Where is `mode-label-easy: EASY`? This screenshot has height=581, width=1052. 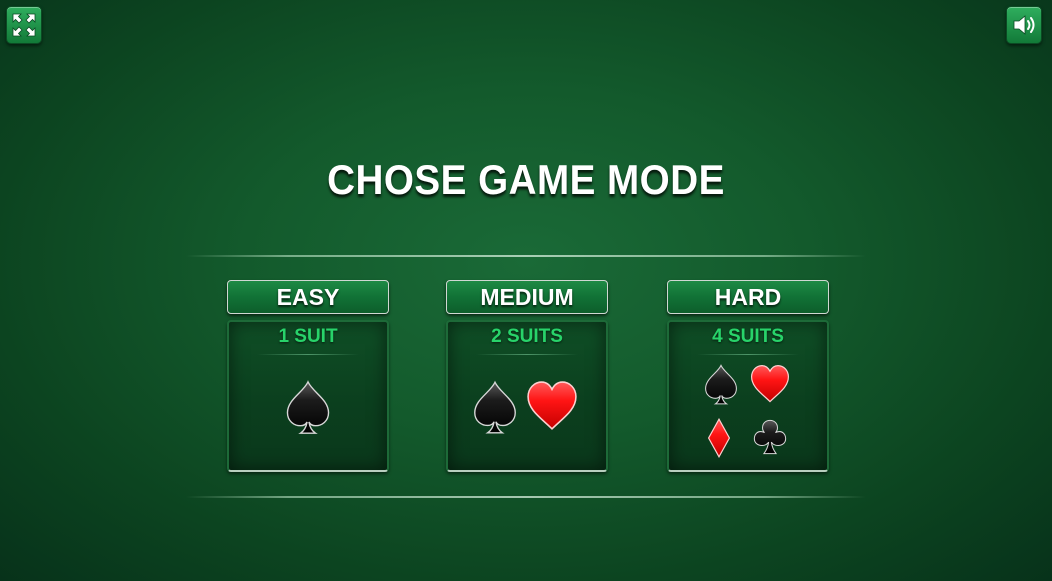 mode-label-easy: EASY is located at coordinates (308, 297).